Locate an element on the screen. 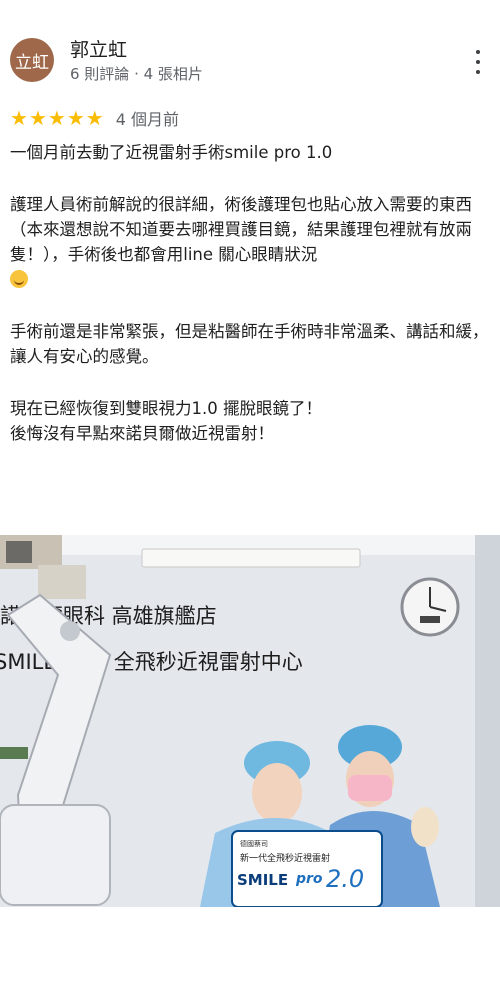  review-header: 立虹 郭立虹 6 則評論 · 4 張相片 is located at coordinates (250, 50).